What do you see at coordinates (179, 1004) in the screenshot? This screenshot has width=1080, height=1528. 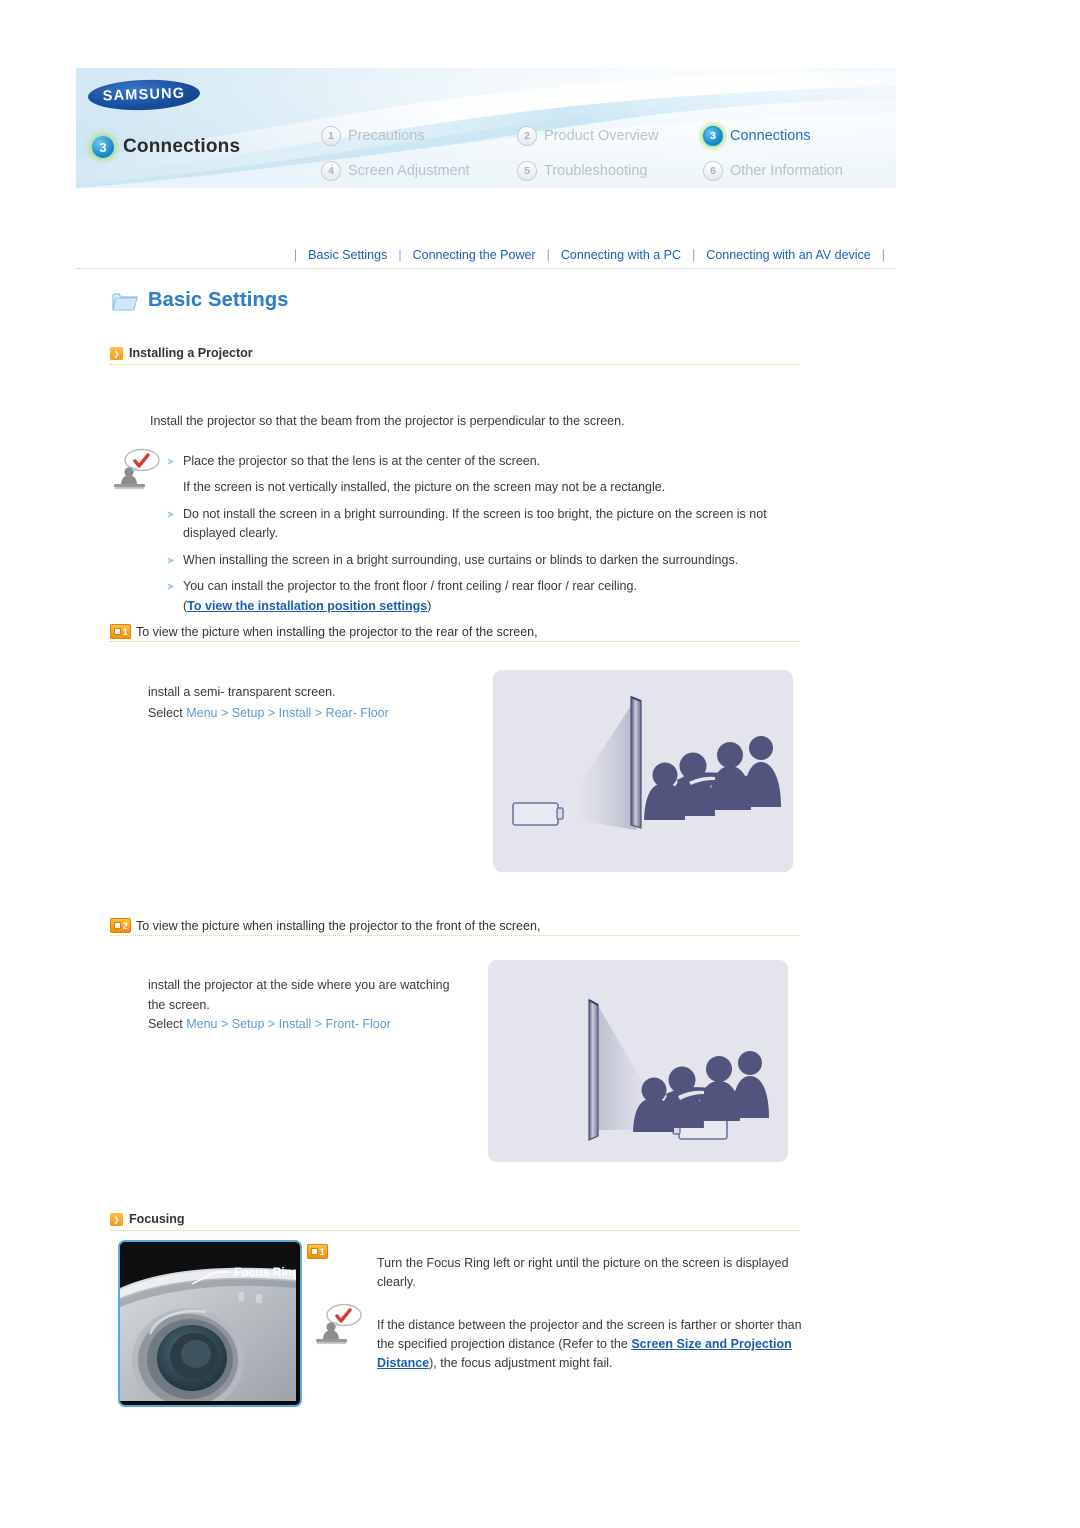 I see `step-2-line-2: the screen.` at bounding box center [179, 1004].